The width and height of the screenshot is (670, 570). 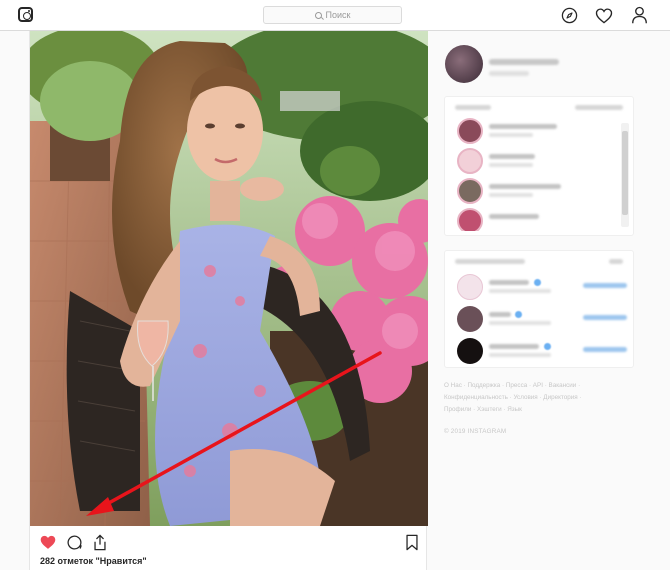 What do you see at coordinates (534, 410) in the screenshot?
I see `footer-links-line: Профили · Хэштеги · Язык` at bounding box center [534, 410].